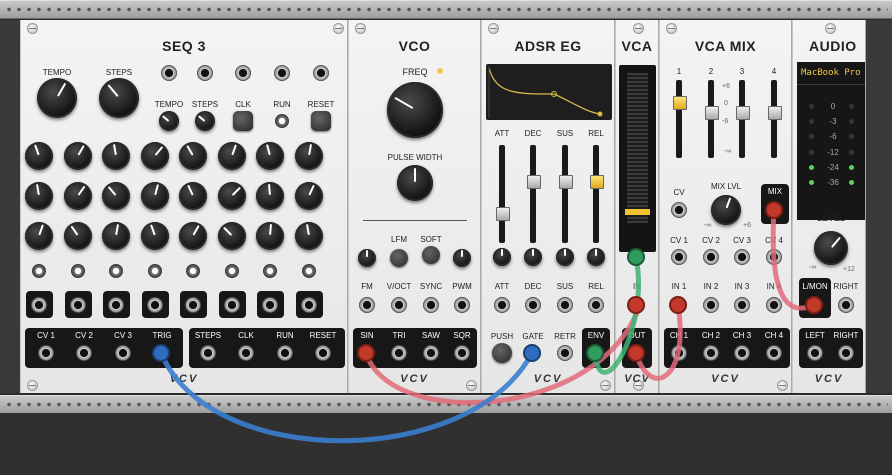 The height and width of the screenshot is (475, 892). What do you see at coordinates (679, 305) in the screenshot?
I see `in1-input-jack` at bounding box center [679, 305].